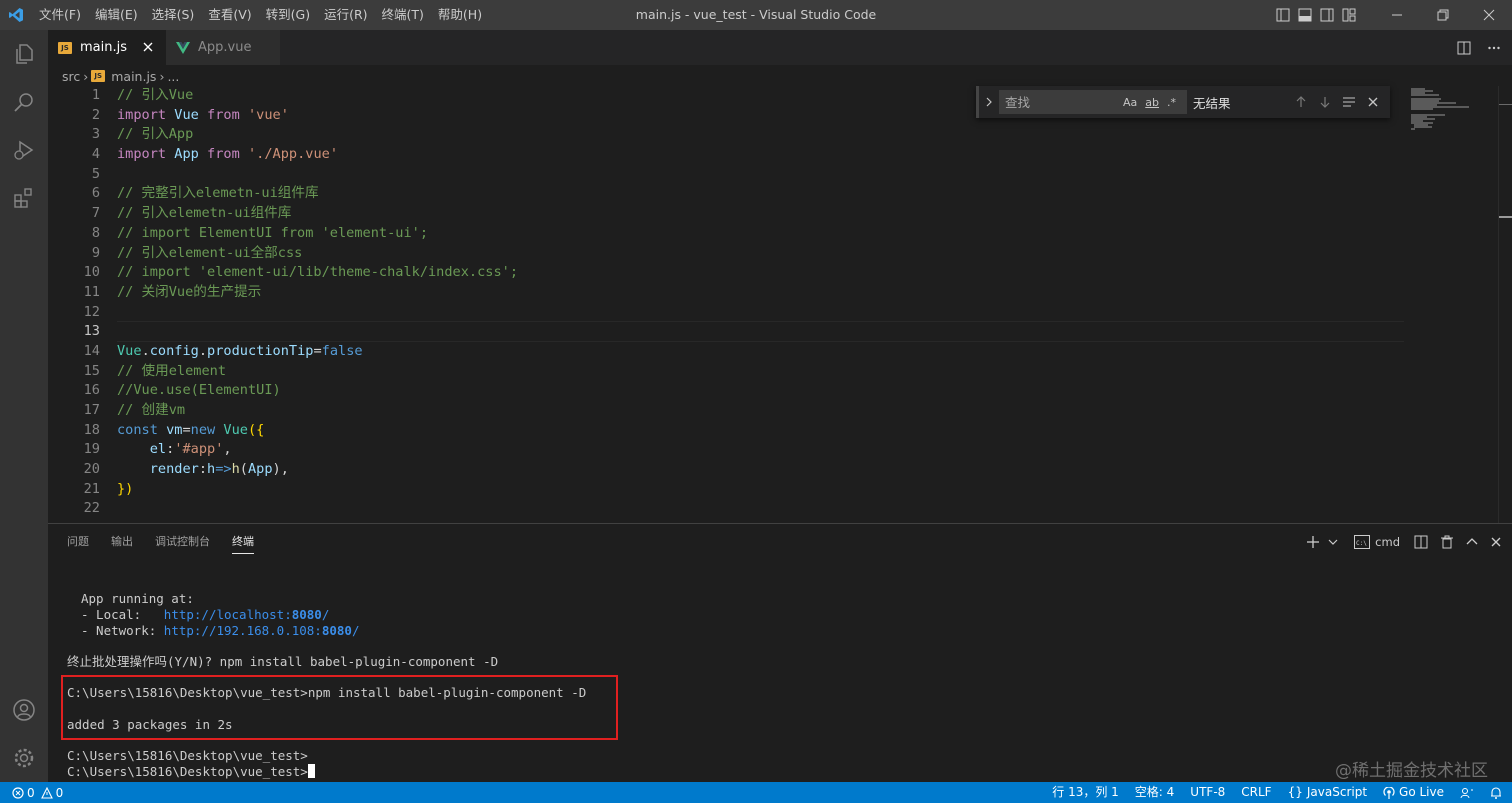 The image size is (1512, 803). I want to click on tab-app-vue: App.vue, so click(223, 47).